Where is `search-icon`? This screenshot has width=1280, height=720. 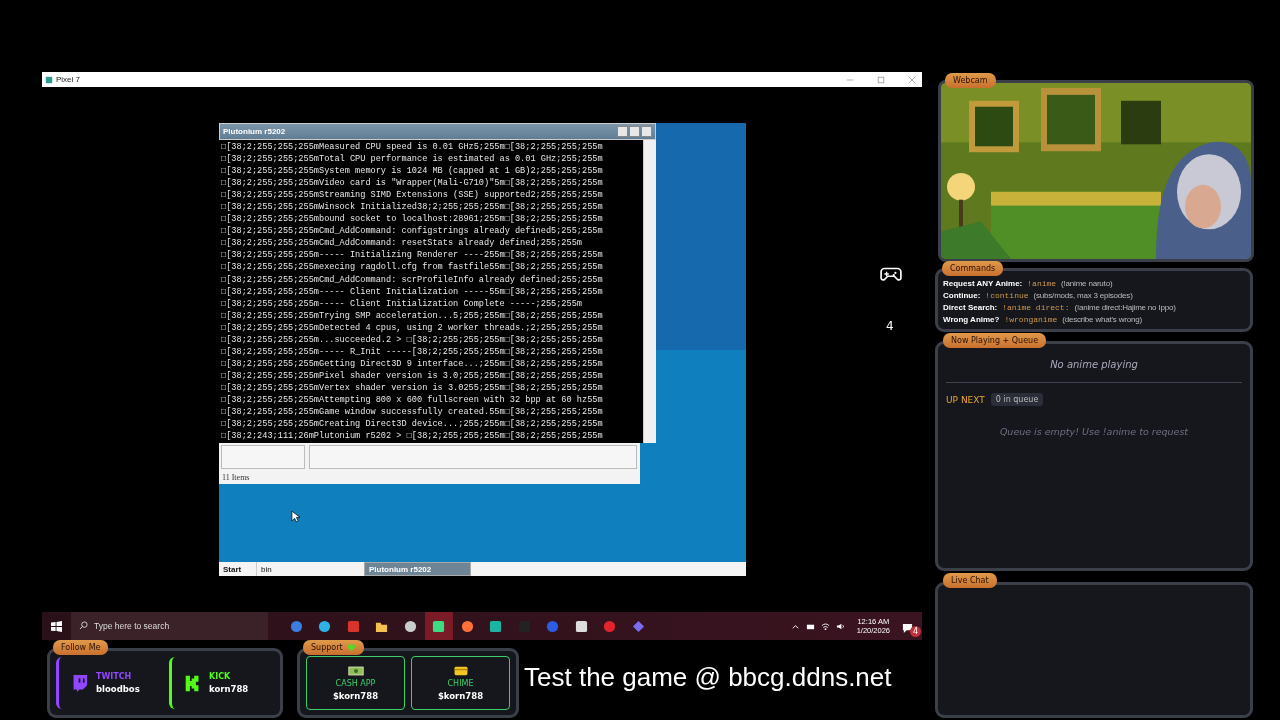 search-icon is located at coordinates (83, 625).